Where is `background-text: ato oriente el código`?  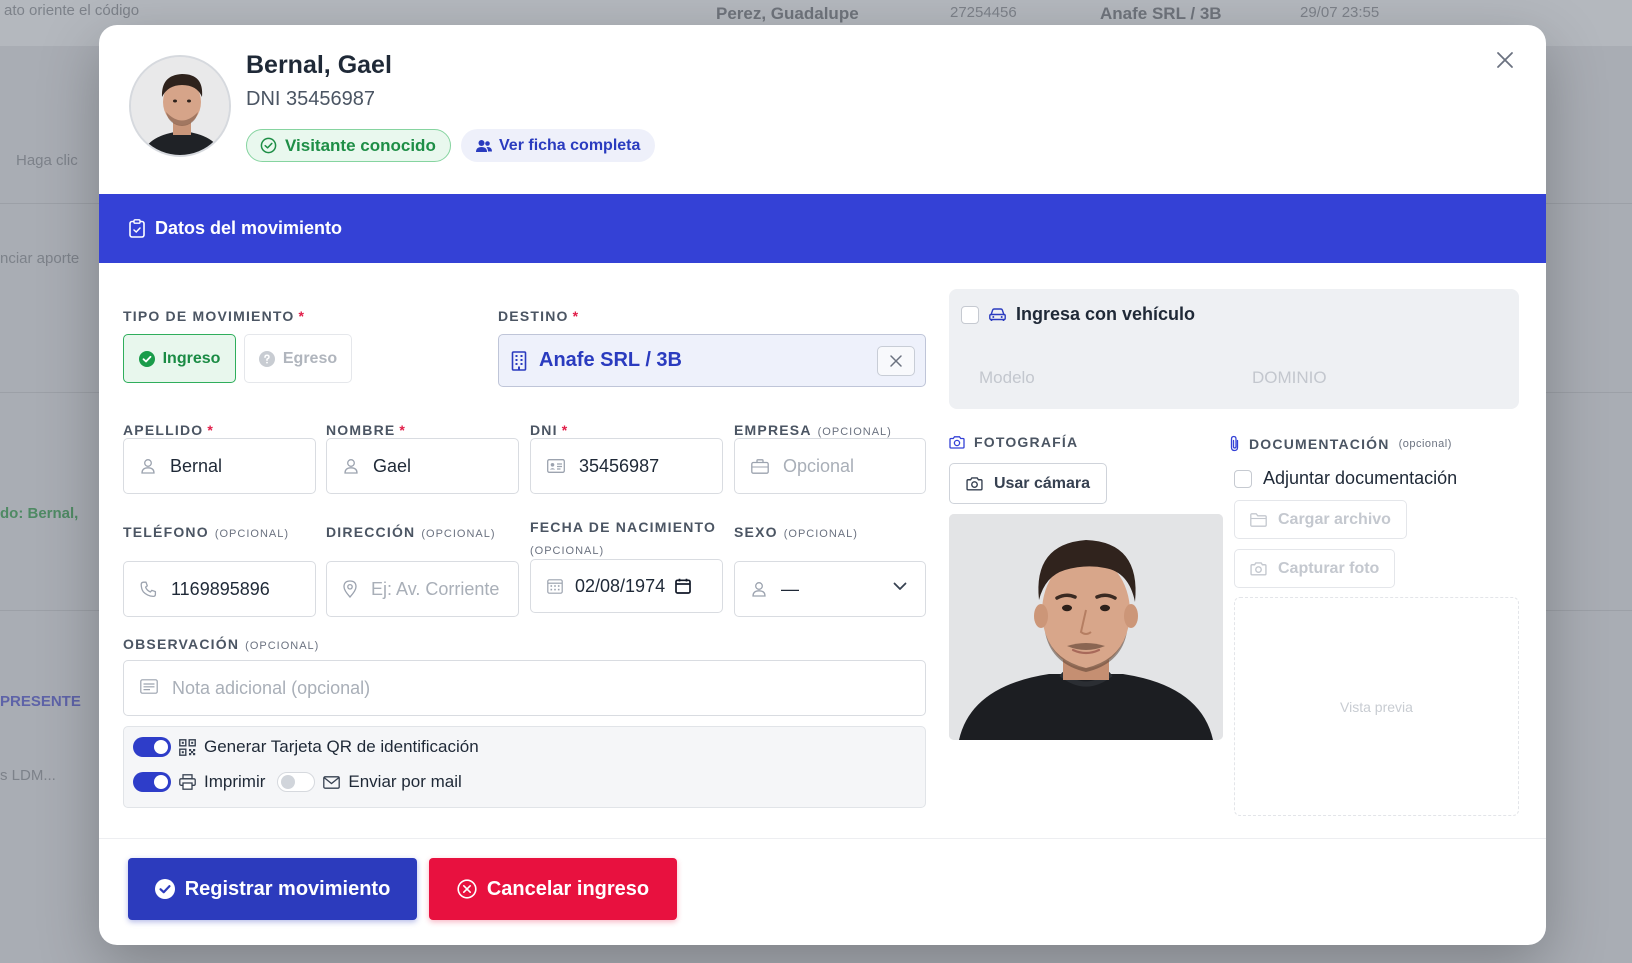
background-text: ato oriente el código is located at coordinates (72, 10).